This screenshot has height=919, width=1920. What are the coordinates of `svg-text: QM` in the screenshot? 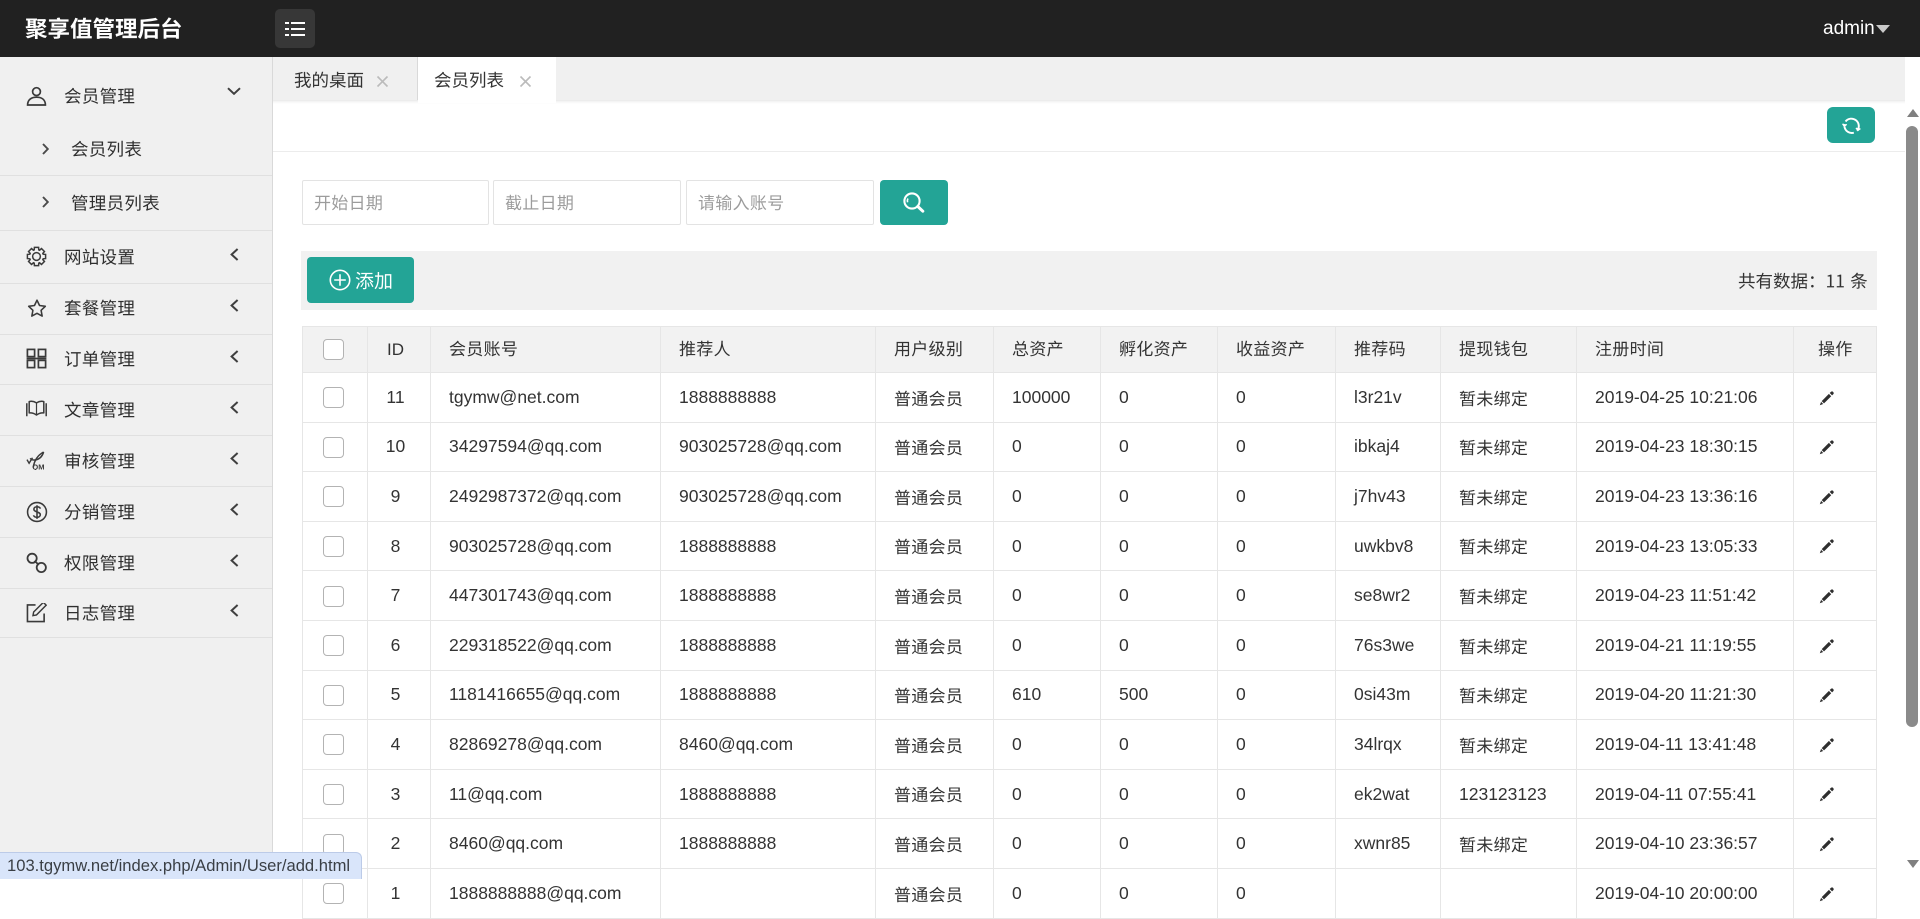 It's located at (38, 466).